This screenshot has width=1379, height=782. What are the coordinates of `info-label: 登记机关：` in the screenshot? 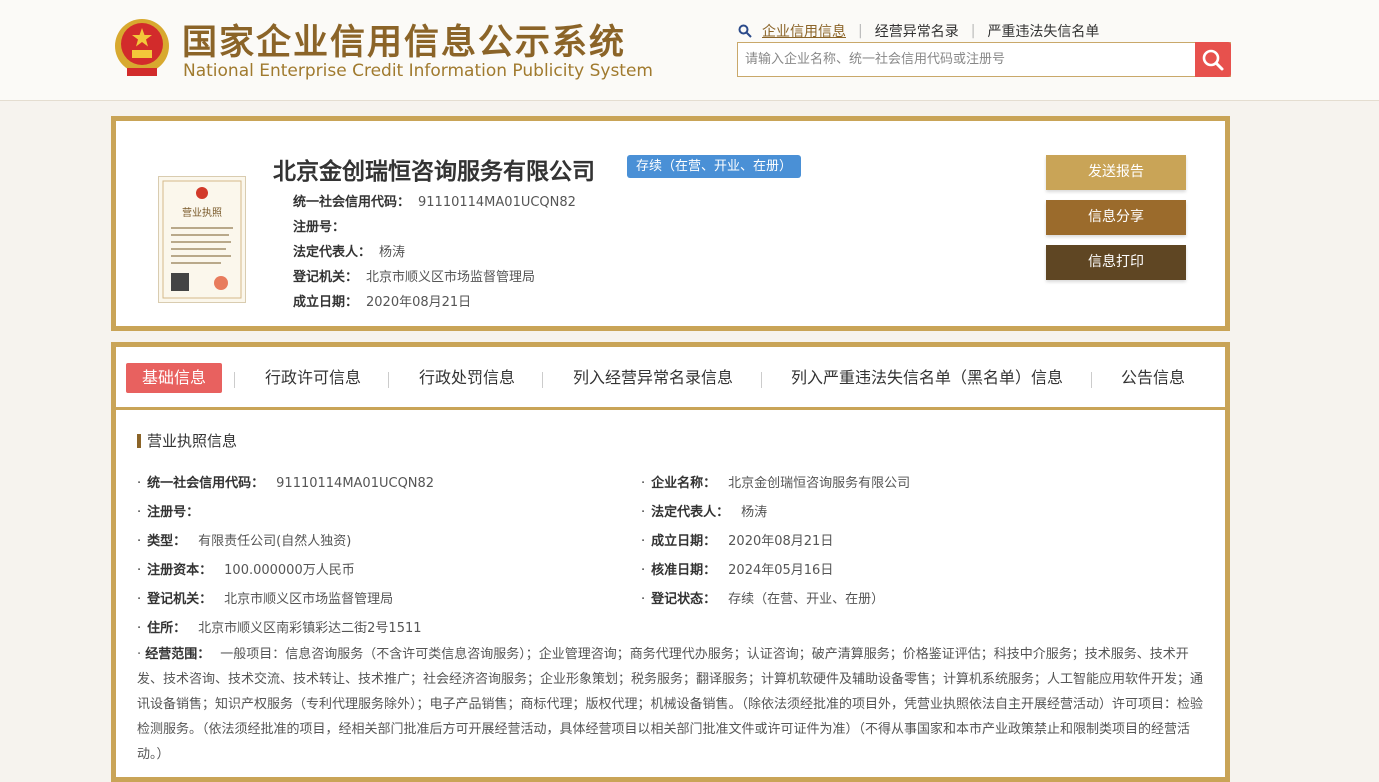 It's located at (326, 277).